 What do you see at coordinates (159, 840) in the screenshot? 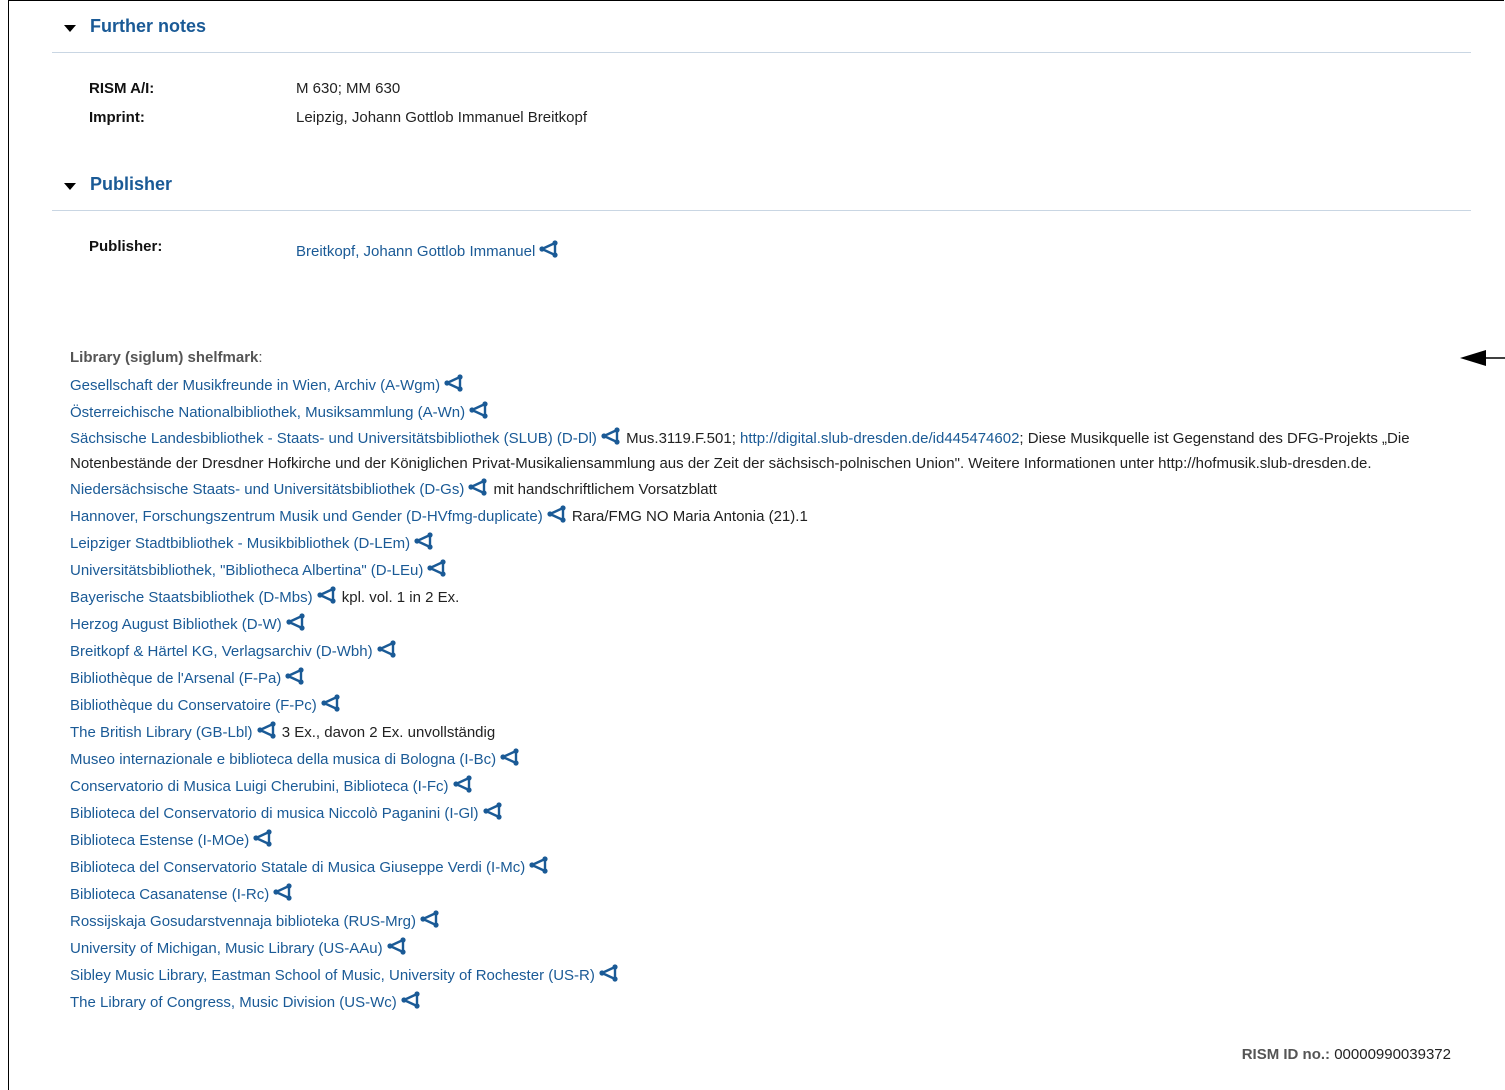
I see `library-link: Biblioteca Estense (I-MOe)` at bounding box center [159, 840].